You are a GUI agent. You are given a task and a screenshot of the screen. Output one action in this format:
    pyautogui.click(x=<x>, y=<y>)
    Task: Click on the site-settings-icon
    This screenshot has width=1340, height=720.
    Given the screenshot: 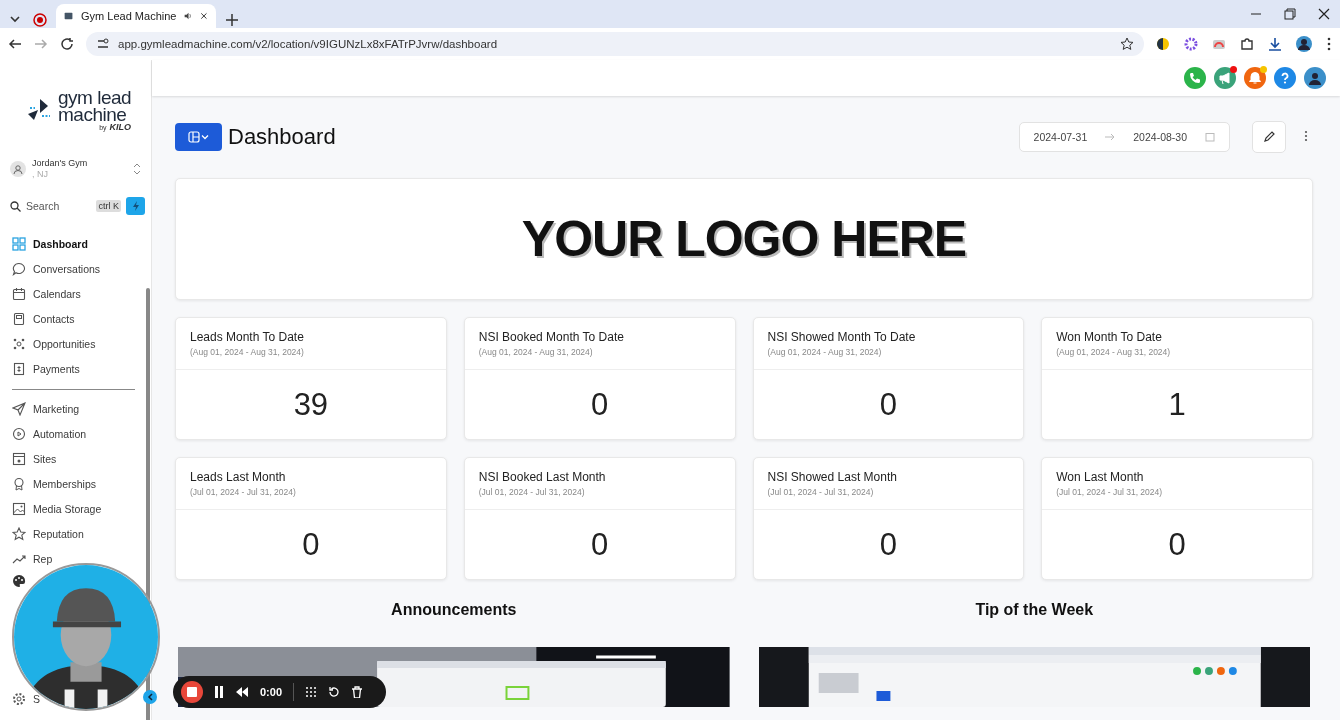 What is the action you would take?
    pyautogui.click(x=103, y=44)
    